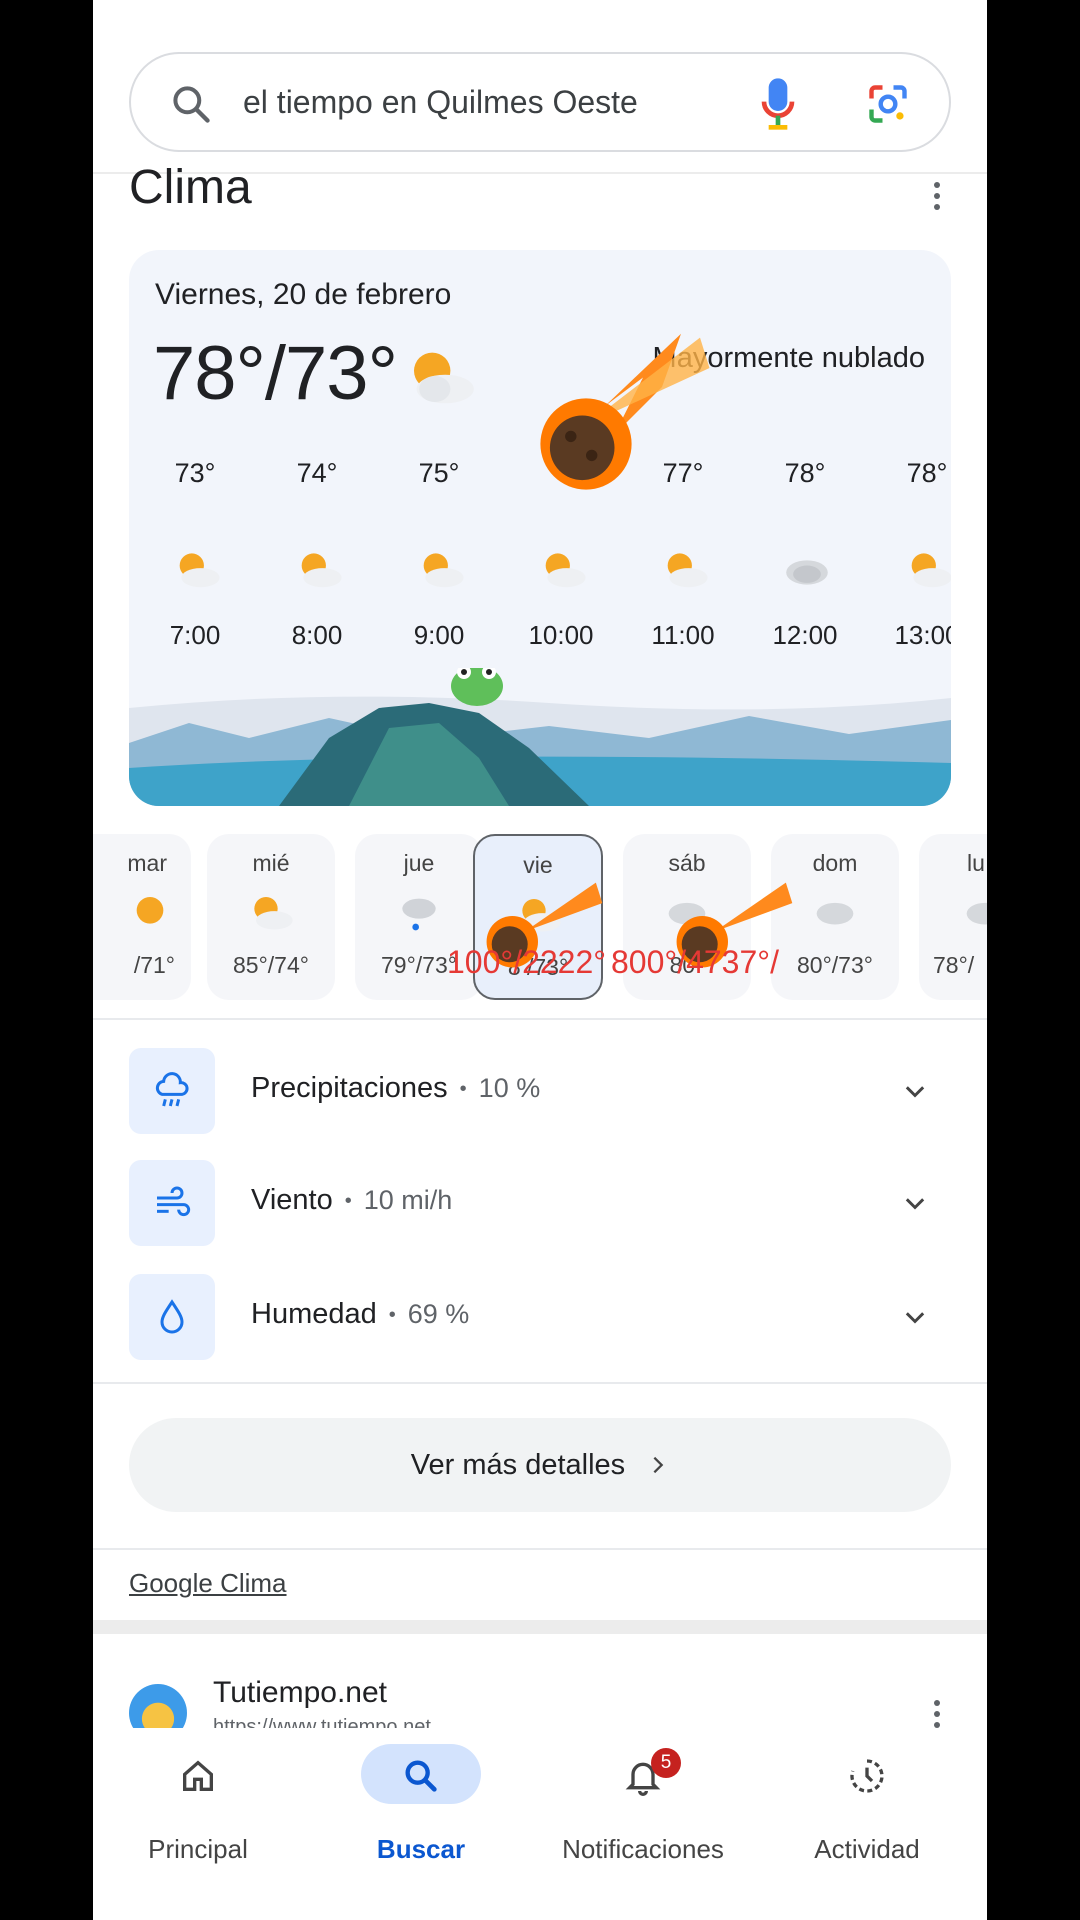  I want to click on day-item: mar /71°, so click(142, 917).